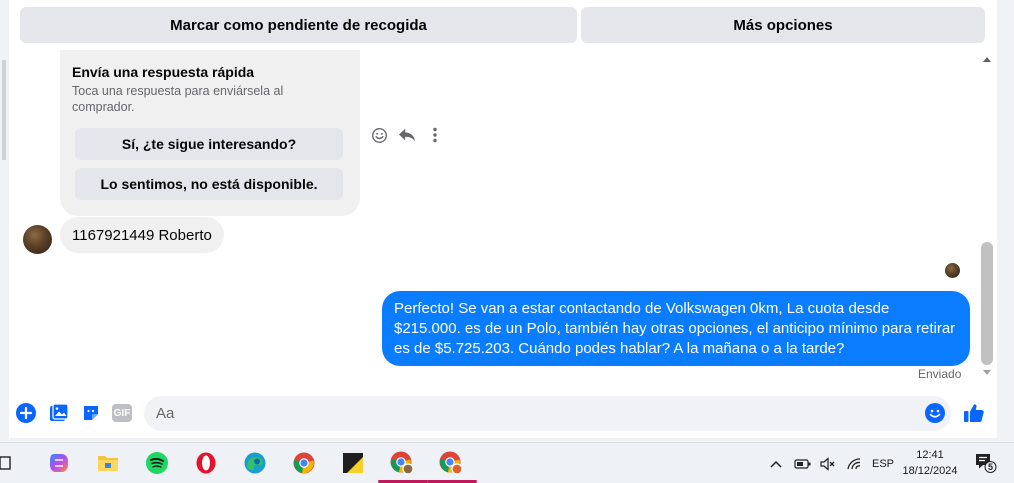  What do you see at coordinates (986, 463) in the screenshot?
I see `notification-center-icon: 5` at bounding box center [986, 463].